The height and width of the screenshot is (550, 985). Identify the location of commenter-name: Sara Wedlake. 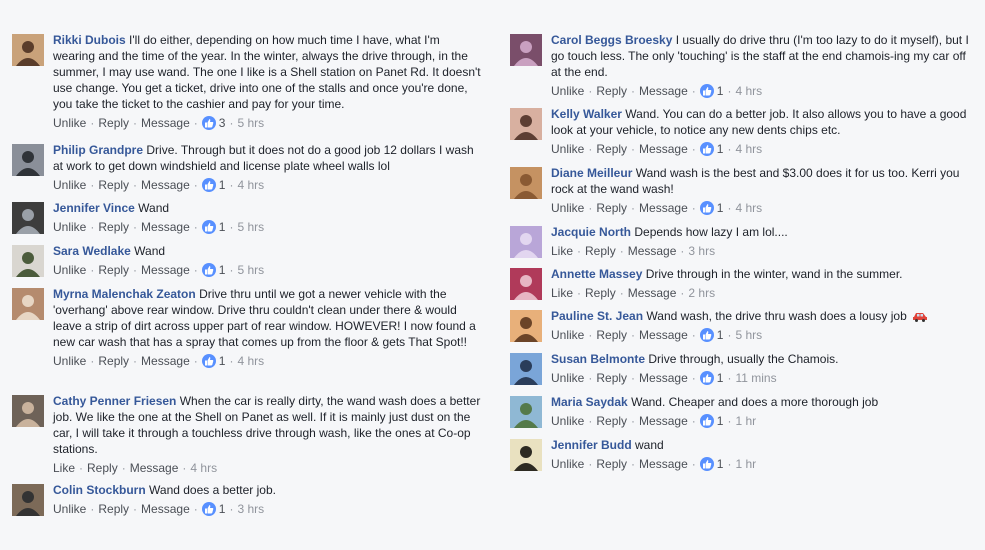
(92, 251).